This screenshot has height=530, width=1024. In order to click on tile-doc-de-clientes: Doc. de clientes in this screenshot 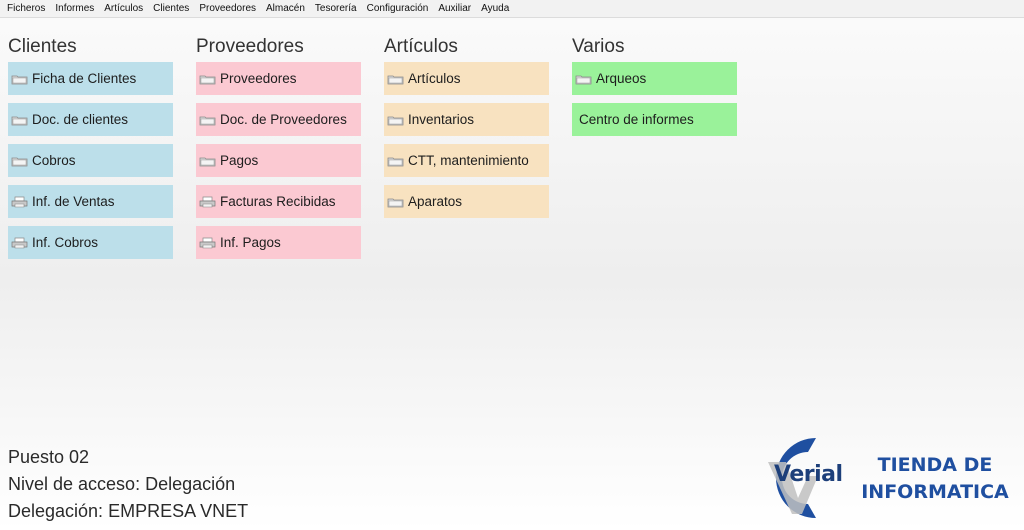, I will do `click(90, 119)`.